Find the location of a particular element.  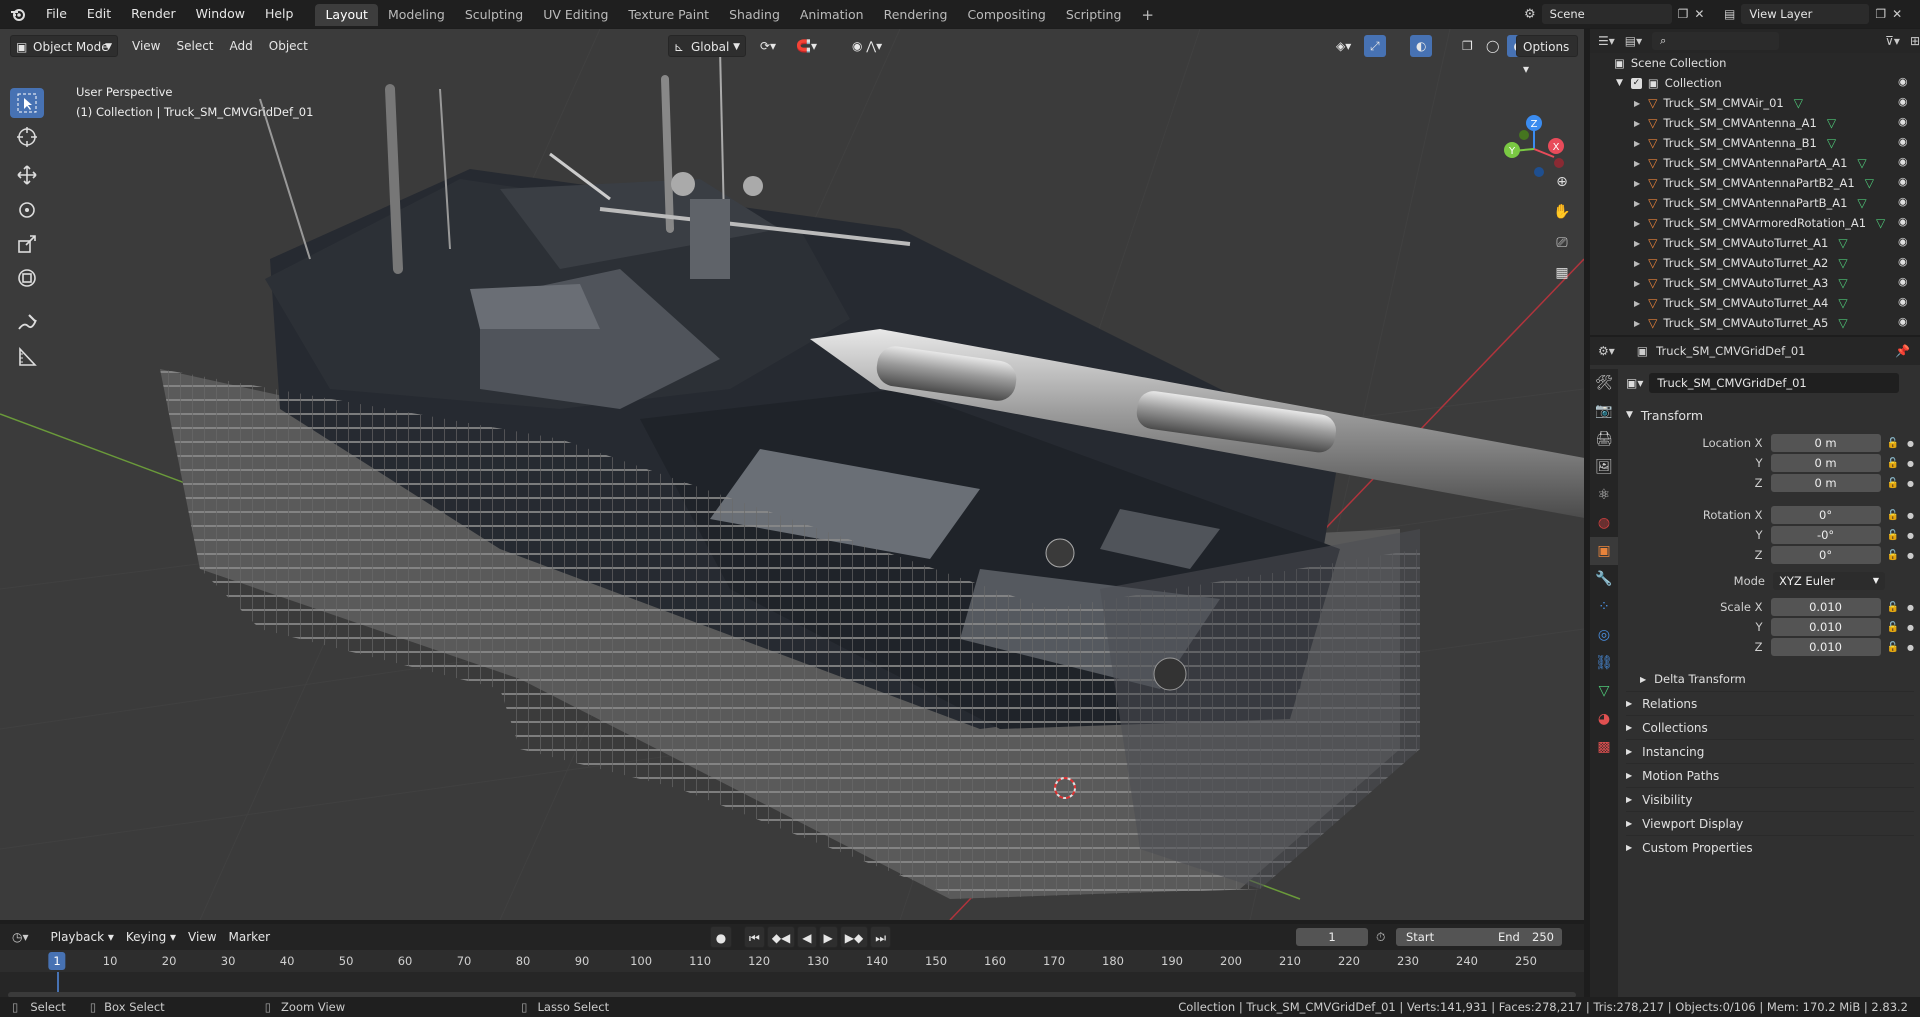

gizmo-toggle-icon: ⤢ is located at coordinates (1375, 46).